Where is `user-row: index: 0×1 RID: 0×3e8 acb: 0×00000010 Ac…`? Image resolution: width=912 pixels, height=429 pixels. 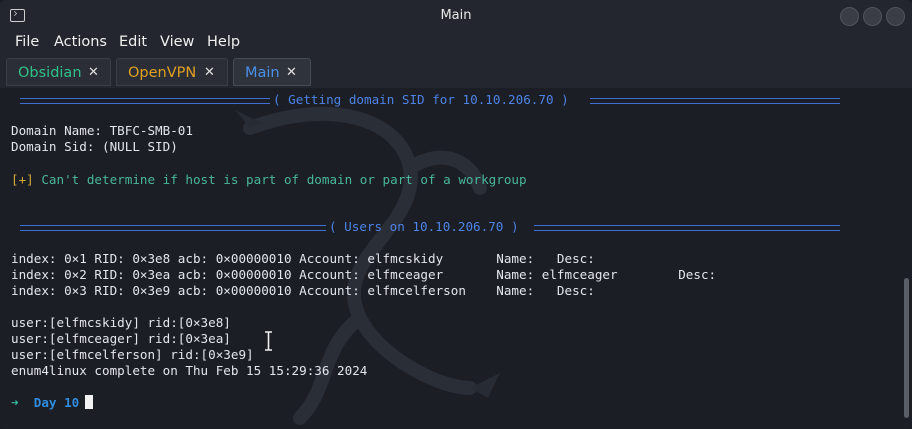 user-row: index: 0×1 RID: 0×3e8 acb: 0×00000010 Ac… is located at coordinates (303, 258).